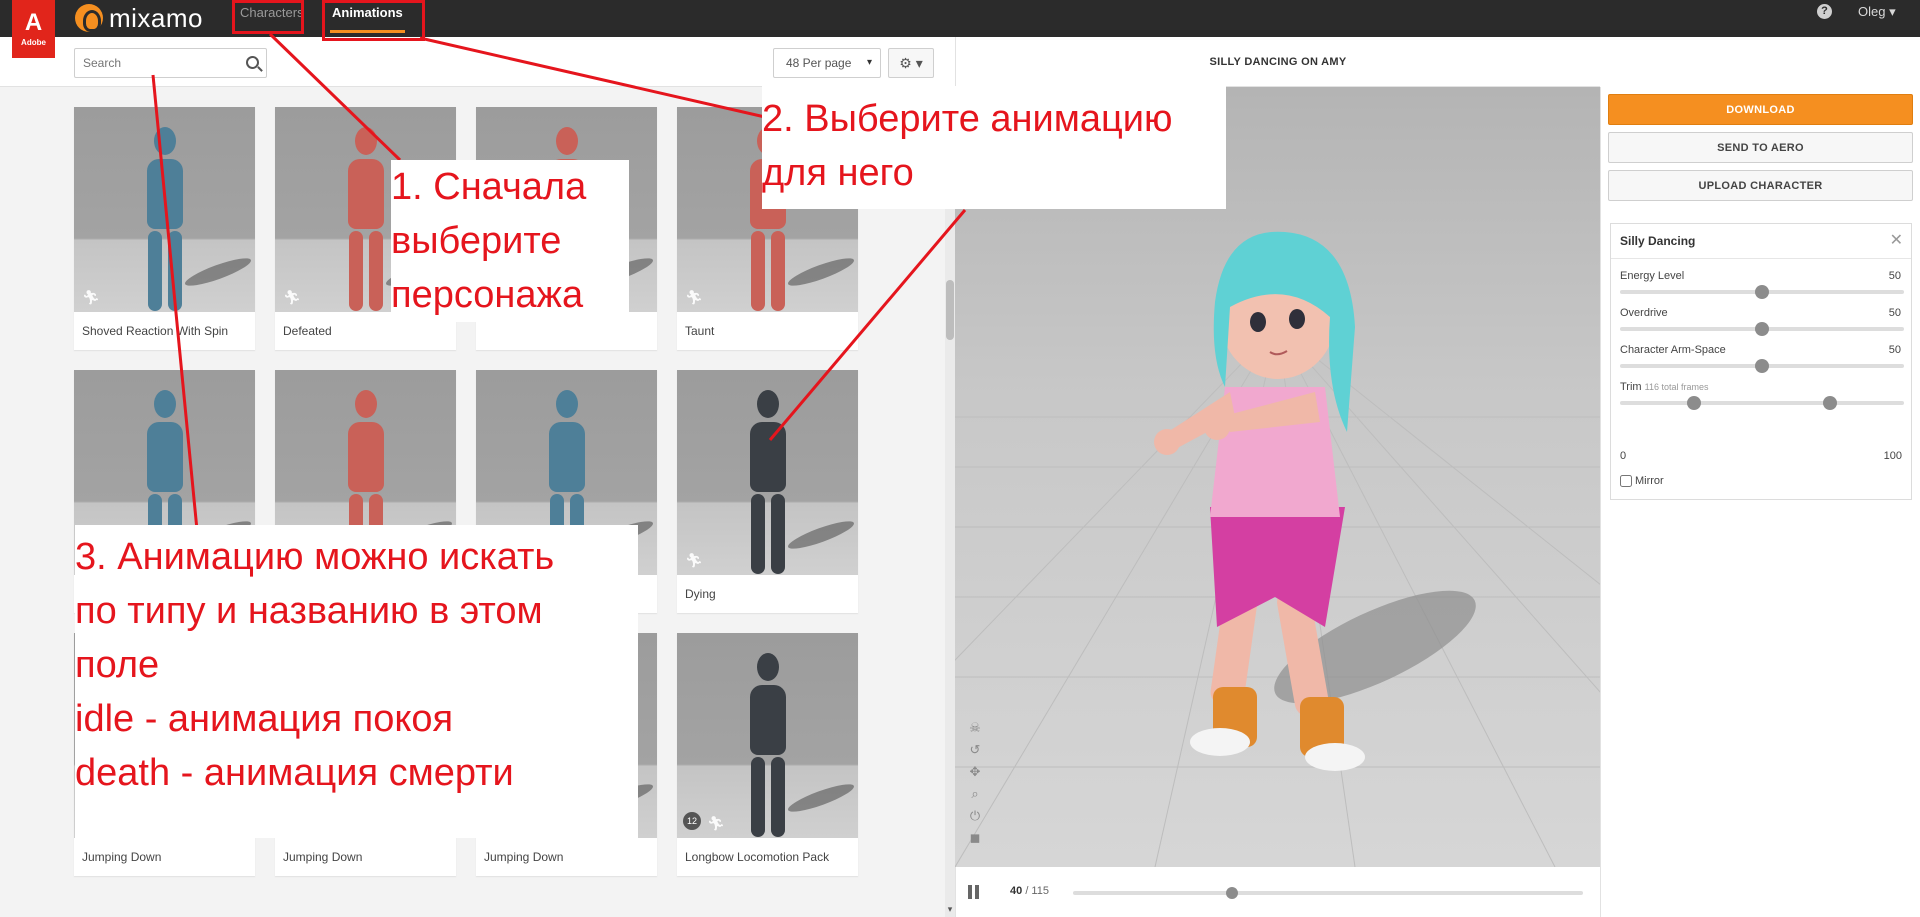 The width and height of the screenshot is (1920, 917). What do you see at coordinates (1693, 403) in the screenshot?
I see `trim-start-knob` at bounding box center [1693, 403].